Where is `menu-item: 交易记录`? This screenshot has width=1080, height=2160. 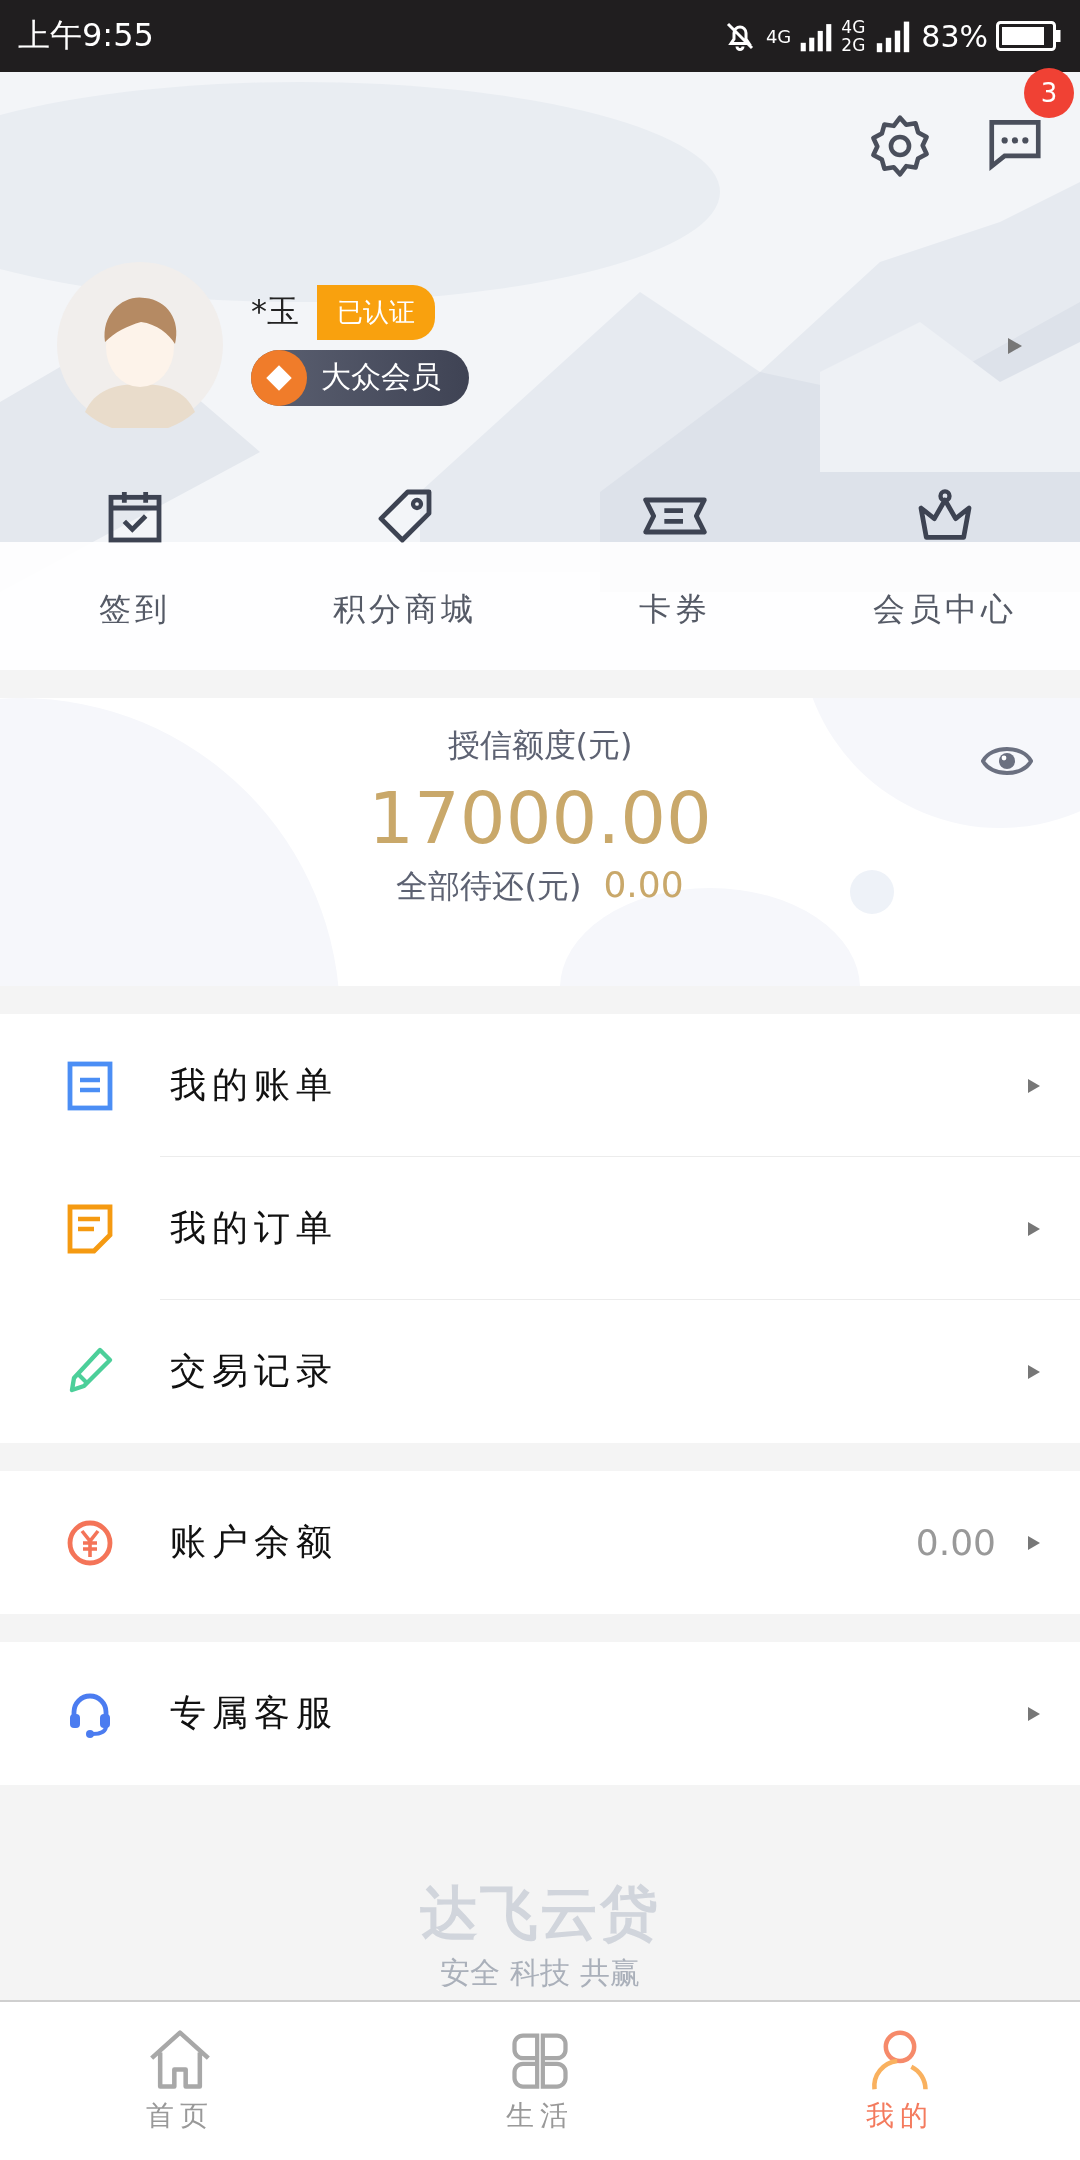 menu-item: 交易记录 is located at coordinates (540, 1371).